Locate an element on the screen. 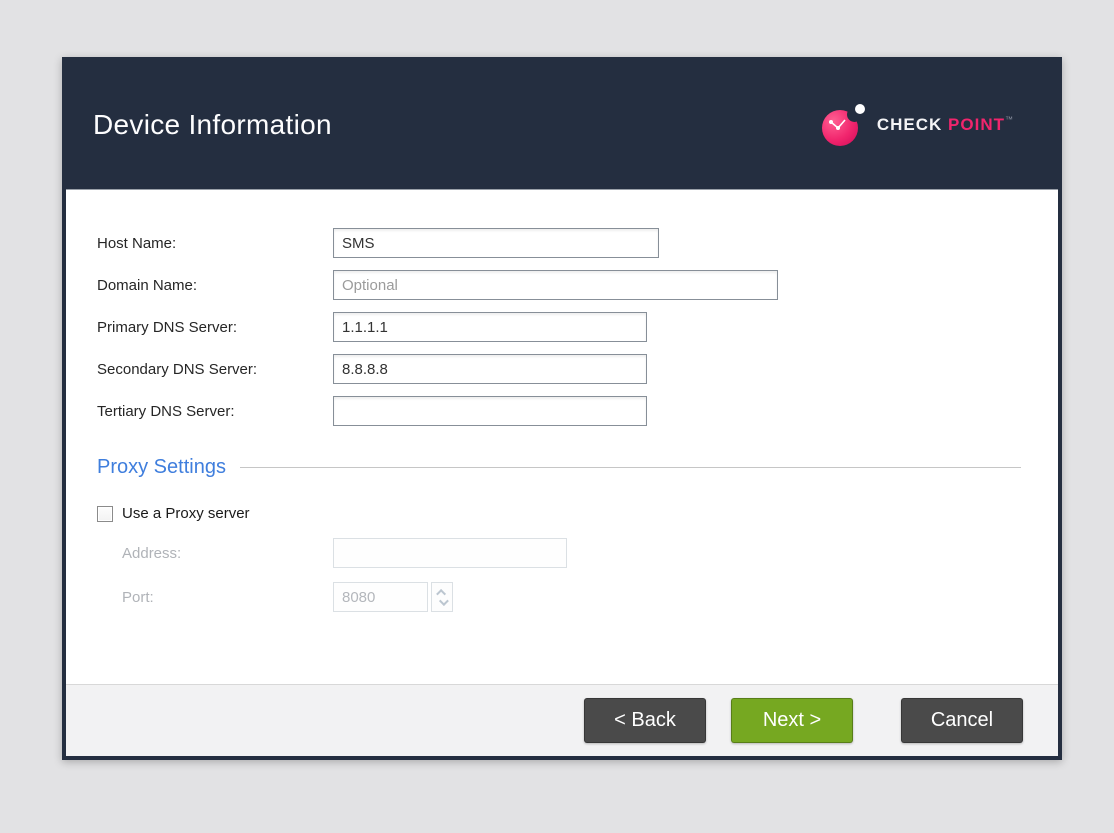 The height and width of the screenshot is (833, 1114). proxy-settings-section-header: Proxy Settings is located at coordinates (559, 467).